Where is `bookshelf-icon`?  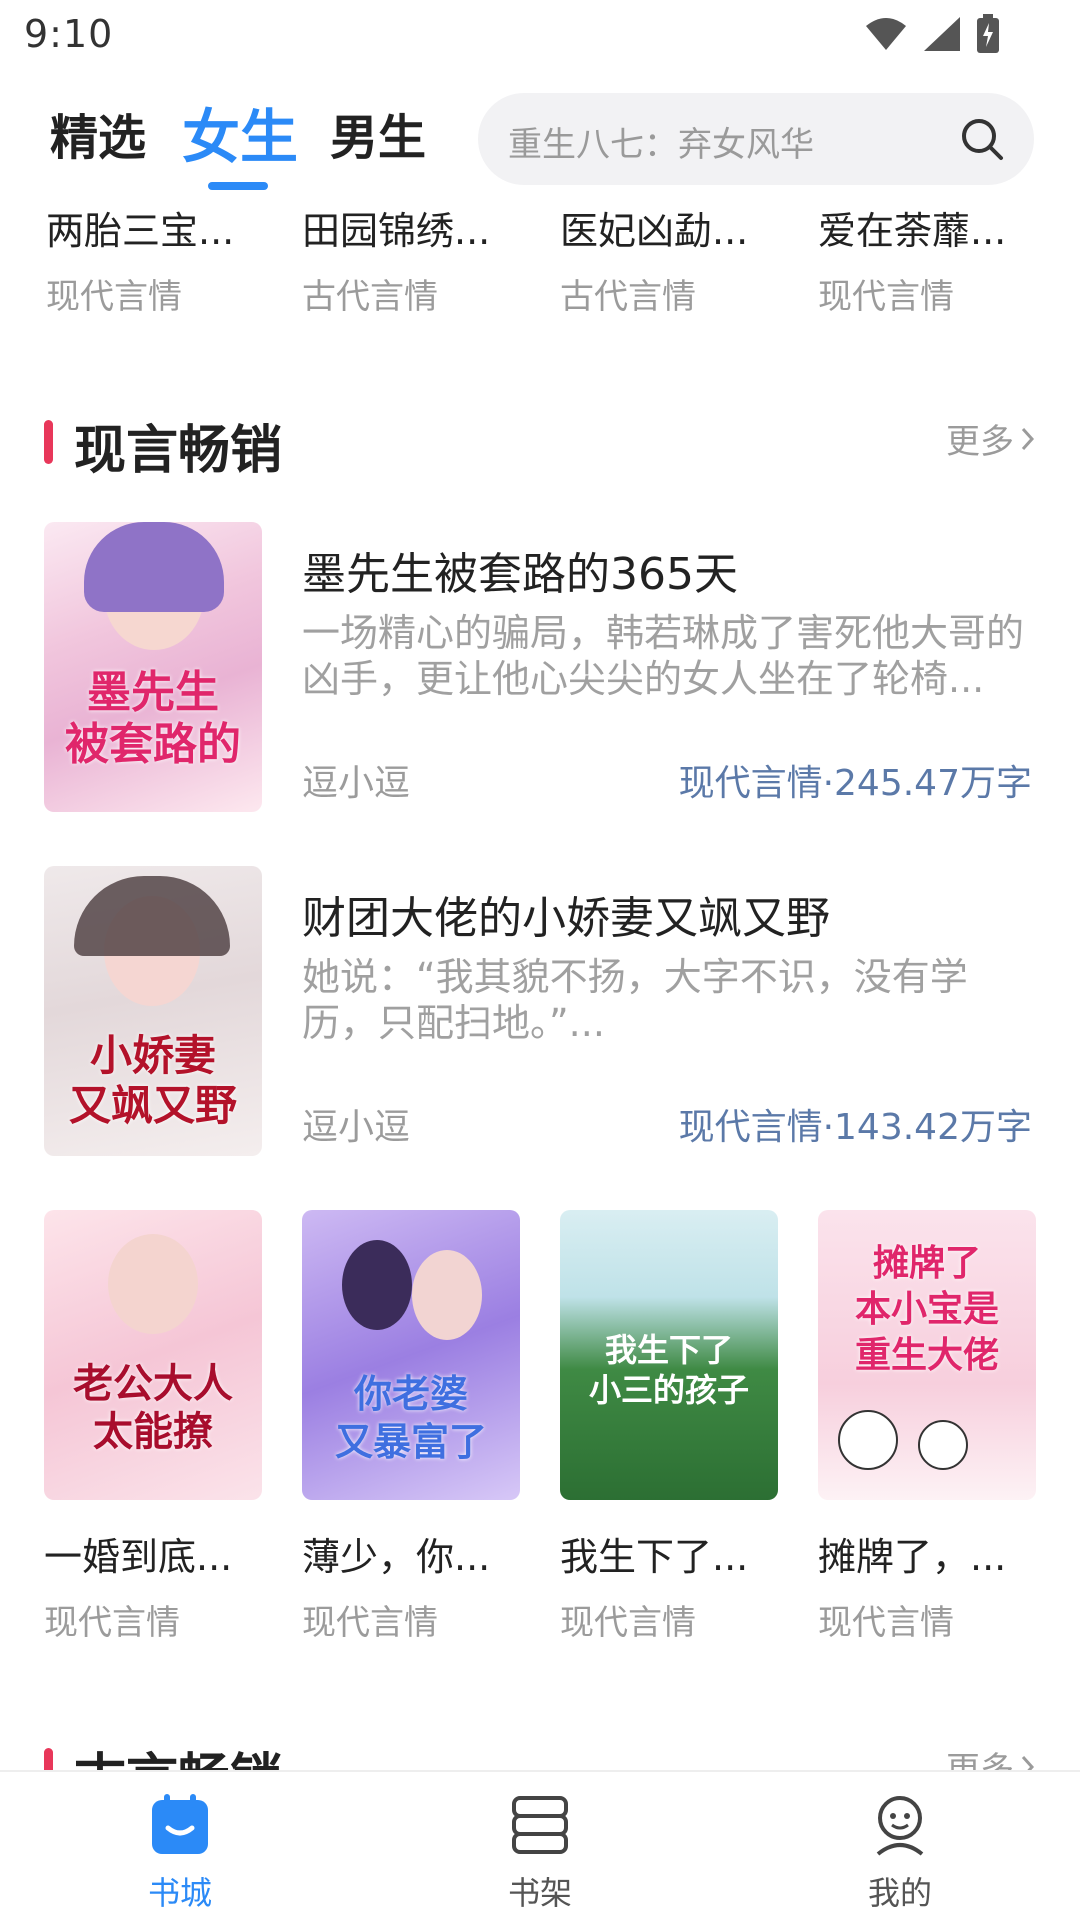 bookshelf-icon is located at coordinates (540, 1825).